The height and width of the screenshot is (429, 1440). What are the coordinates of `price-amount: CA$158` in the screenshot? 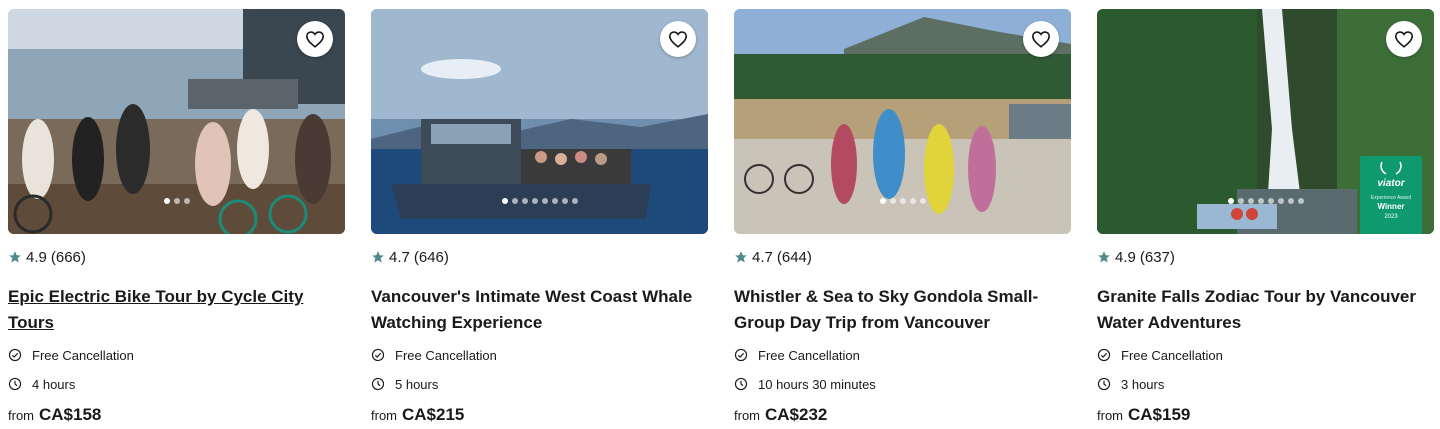 It's located at (70, 414).